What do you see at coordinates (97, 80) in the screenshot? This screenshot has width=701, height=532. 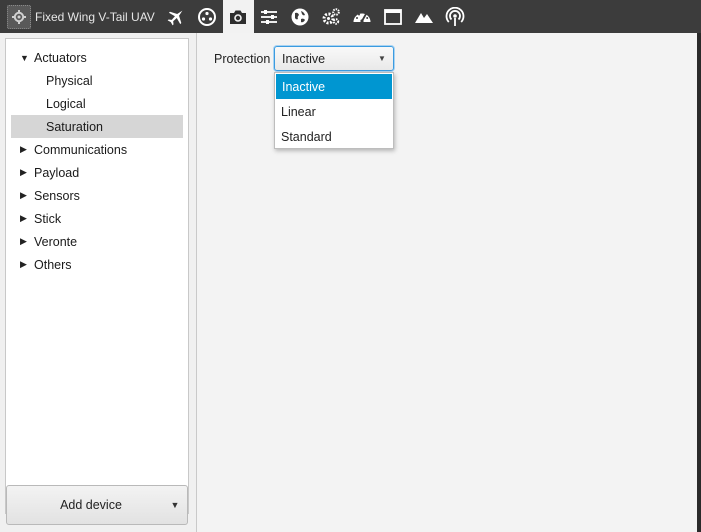 I see `tree-item-physical: Physical` at bounding box center [97, 80].